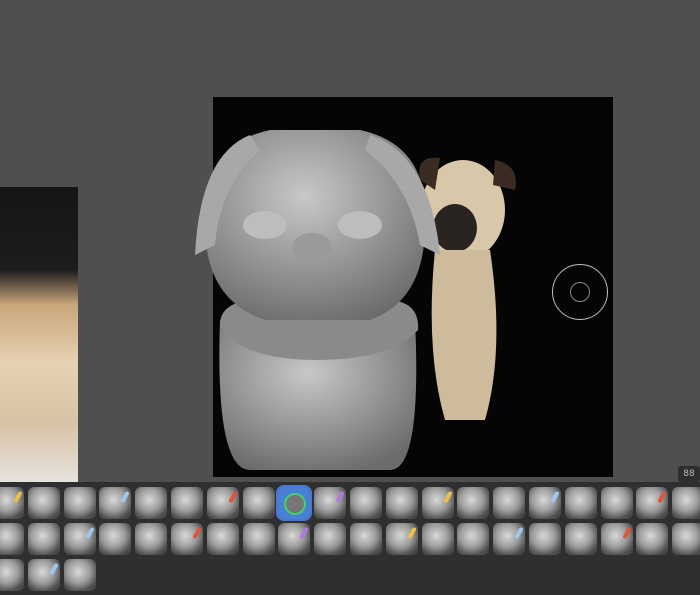 This screenshot has width=700, height=595. What do you see at coordinates (258, 503) in the screenshot?
I see `brush-layer-icon` at bounding box center [258, 503].